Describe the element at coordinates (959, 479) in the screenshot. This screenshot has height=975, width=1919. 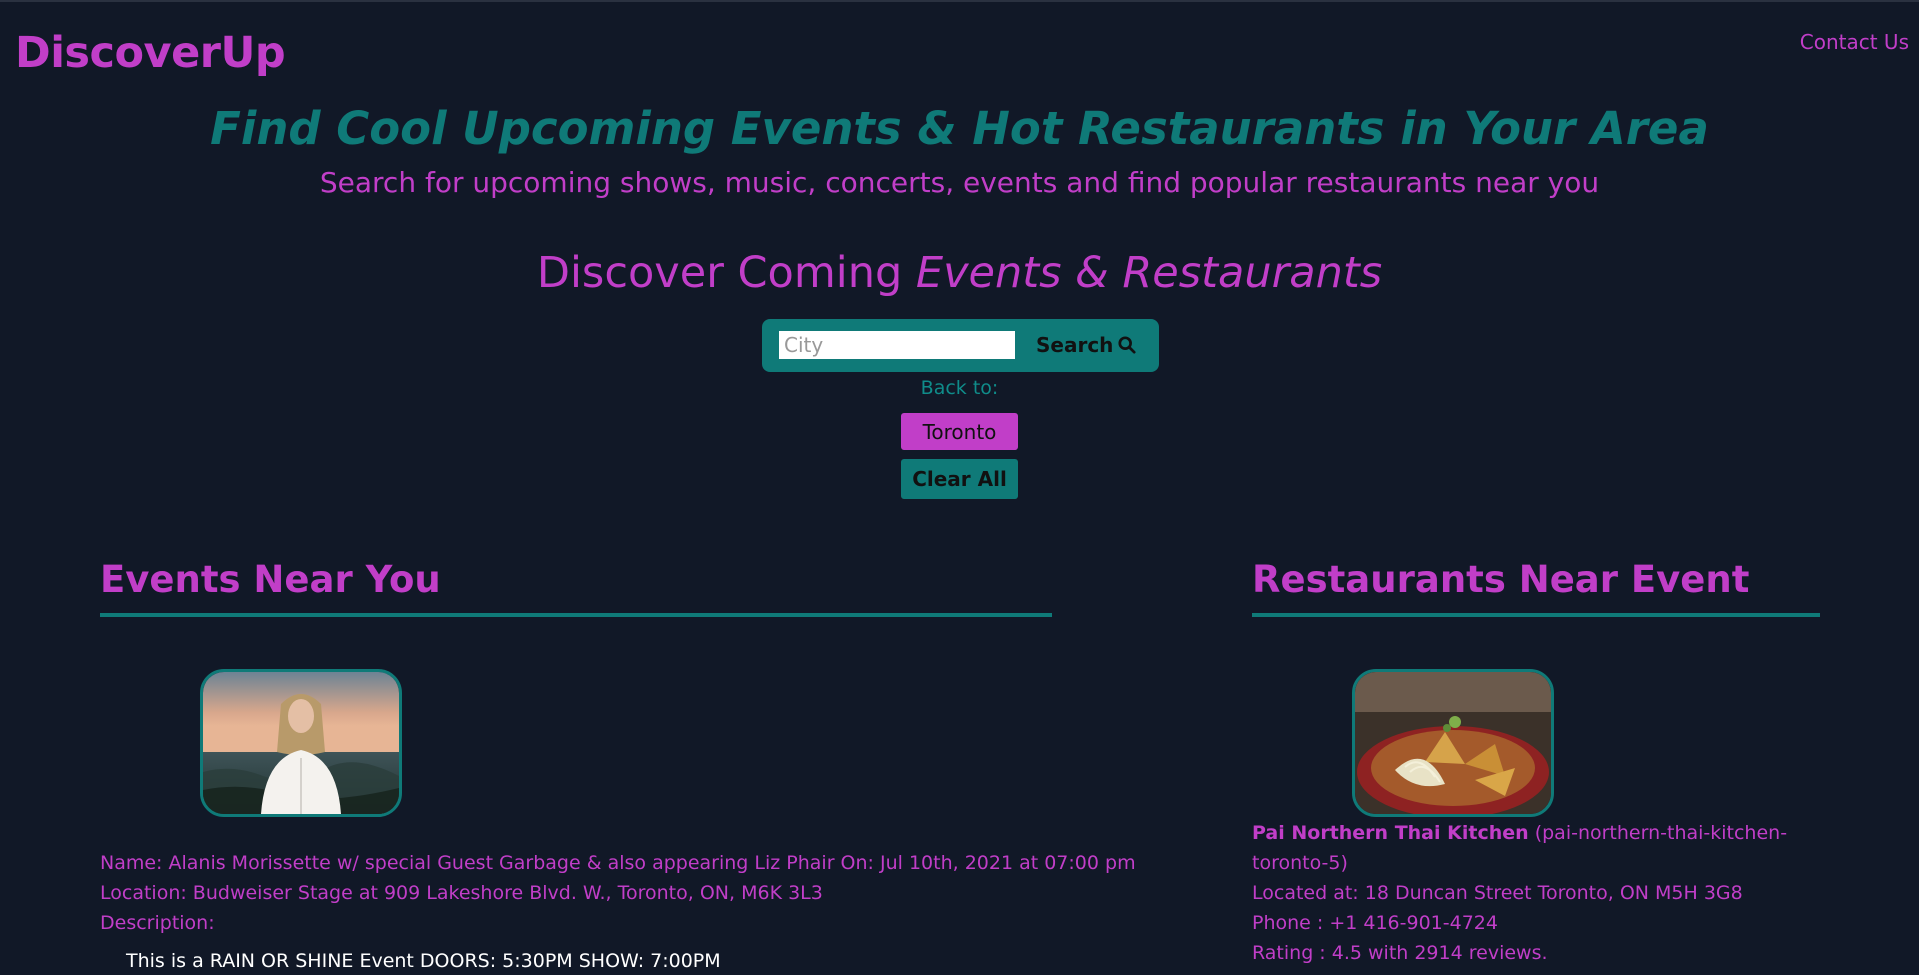
I see `clear-all-button: Clear All` at that location.